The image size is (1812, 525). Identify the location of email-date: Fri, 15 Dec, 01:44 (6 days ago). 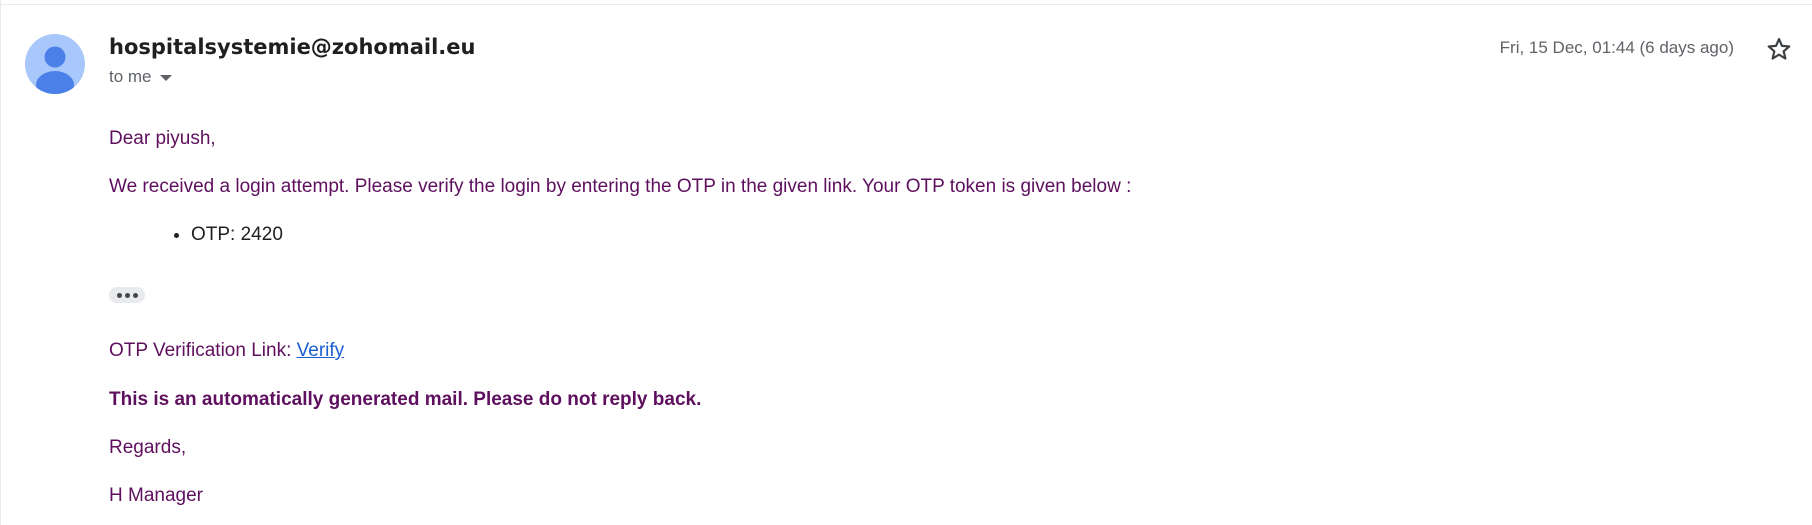
(1616, 47).